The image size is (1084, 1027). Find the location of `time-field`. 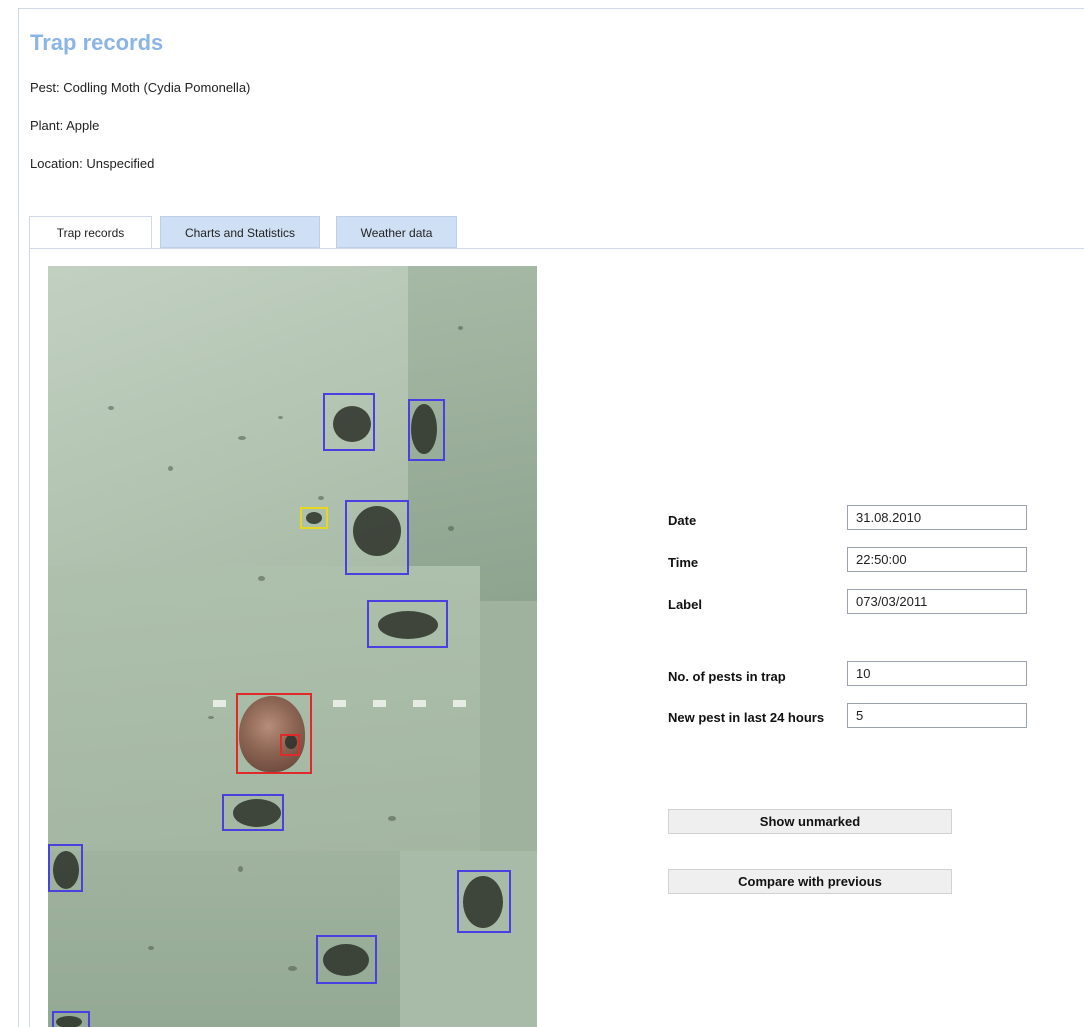

time-field is located at coordinates (937, 559).